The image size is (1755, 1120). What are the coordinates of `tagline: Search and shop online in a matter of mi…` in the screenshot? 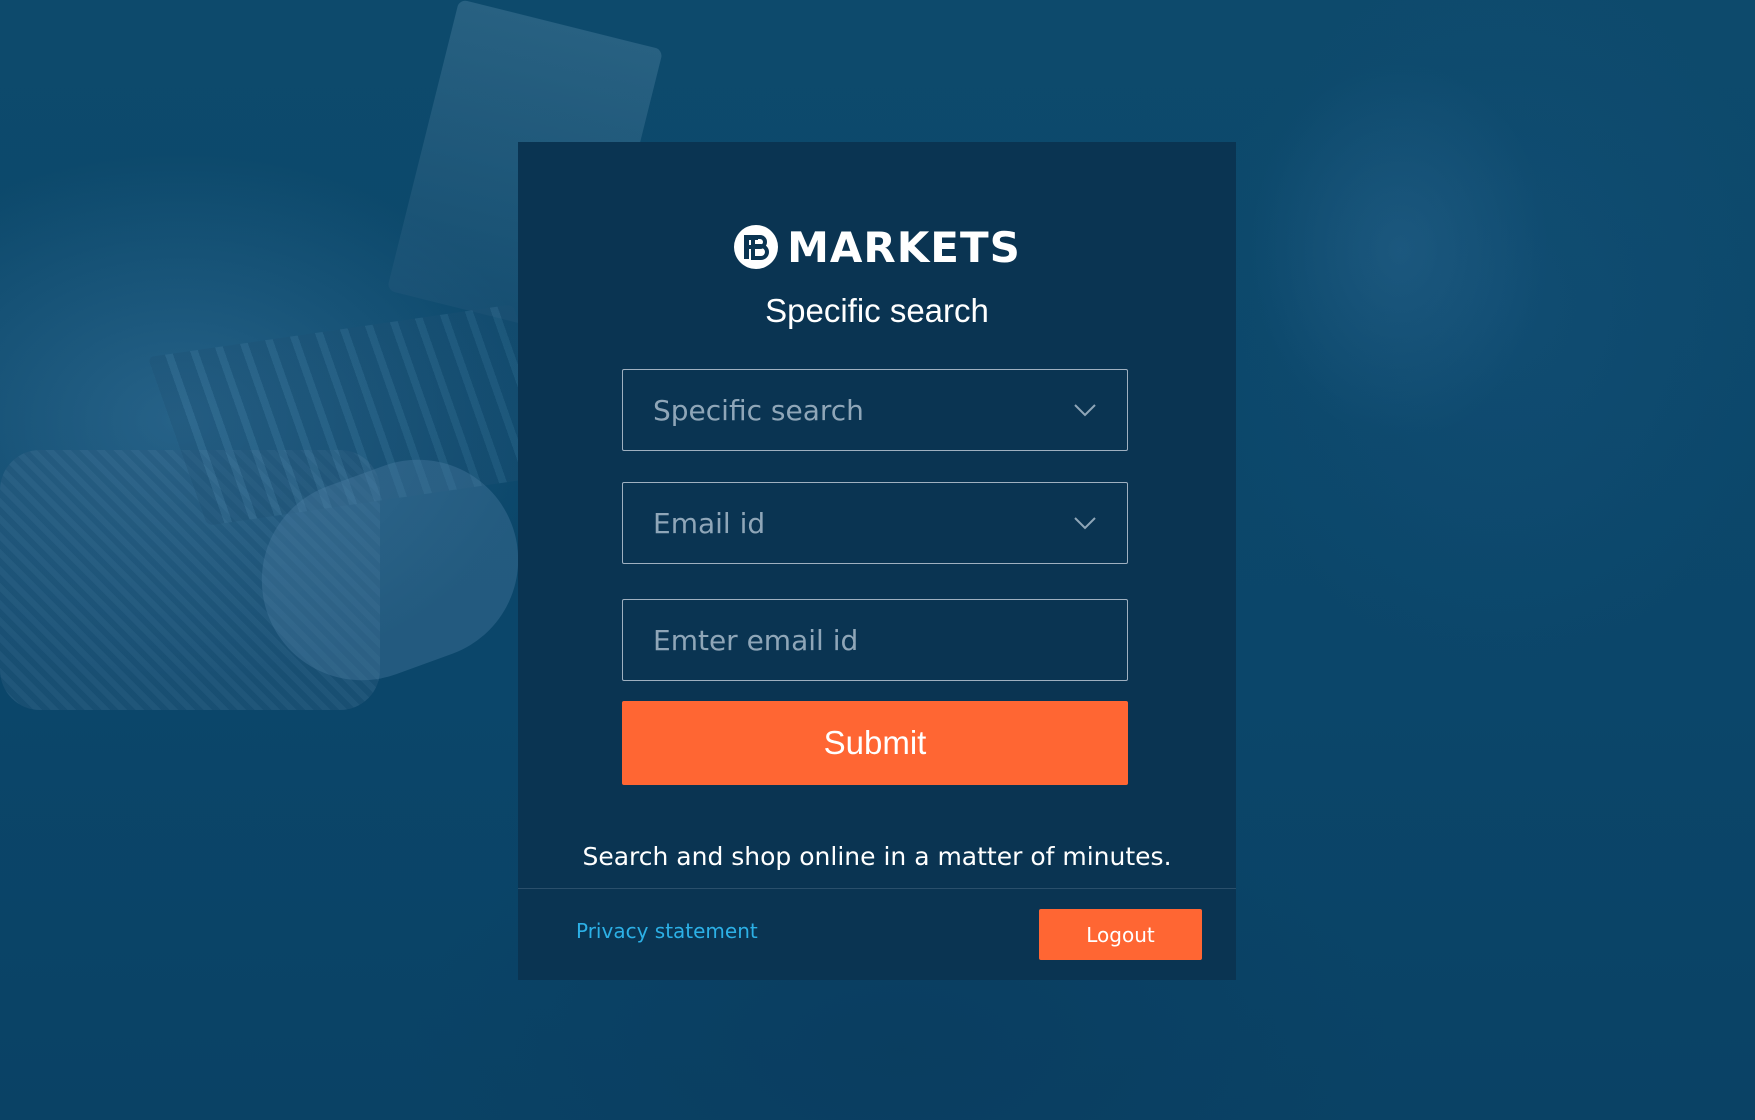 It's located at (877, 856).